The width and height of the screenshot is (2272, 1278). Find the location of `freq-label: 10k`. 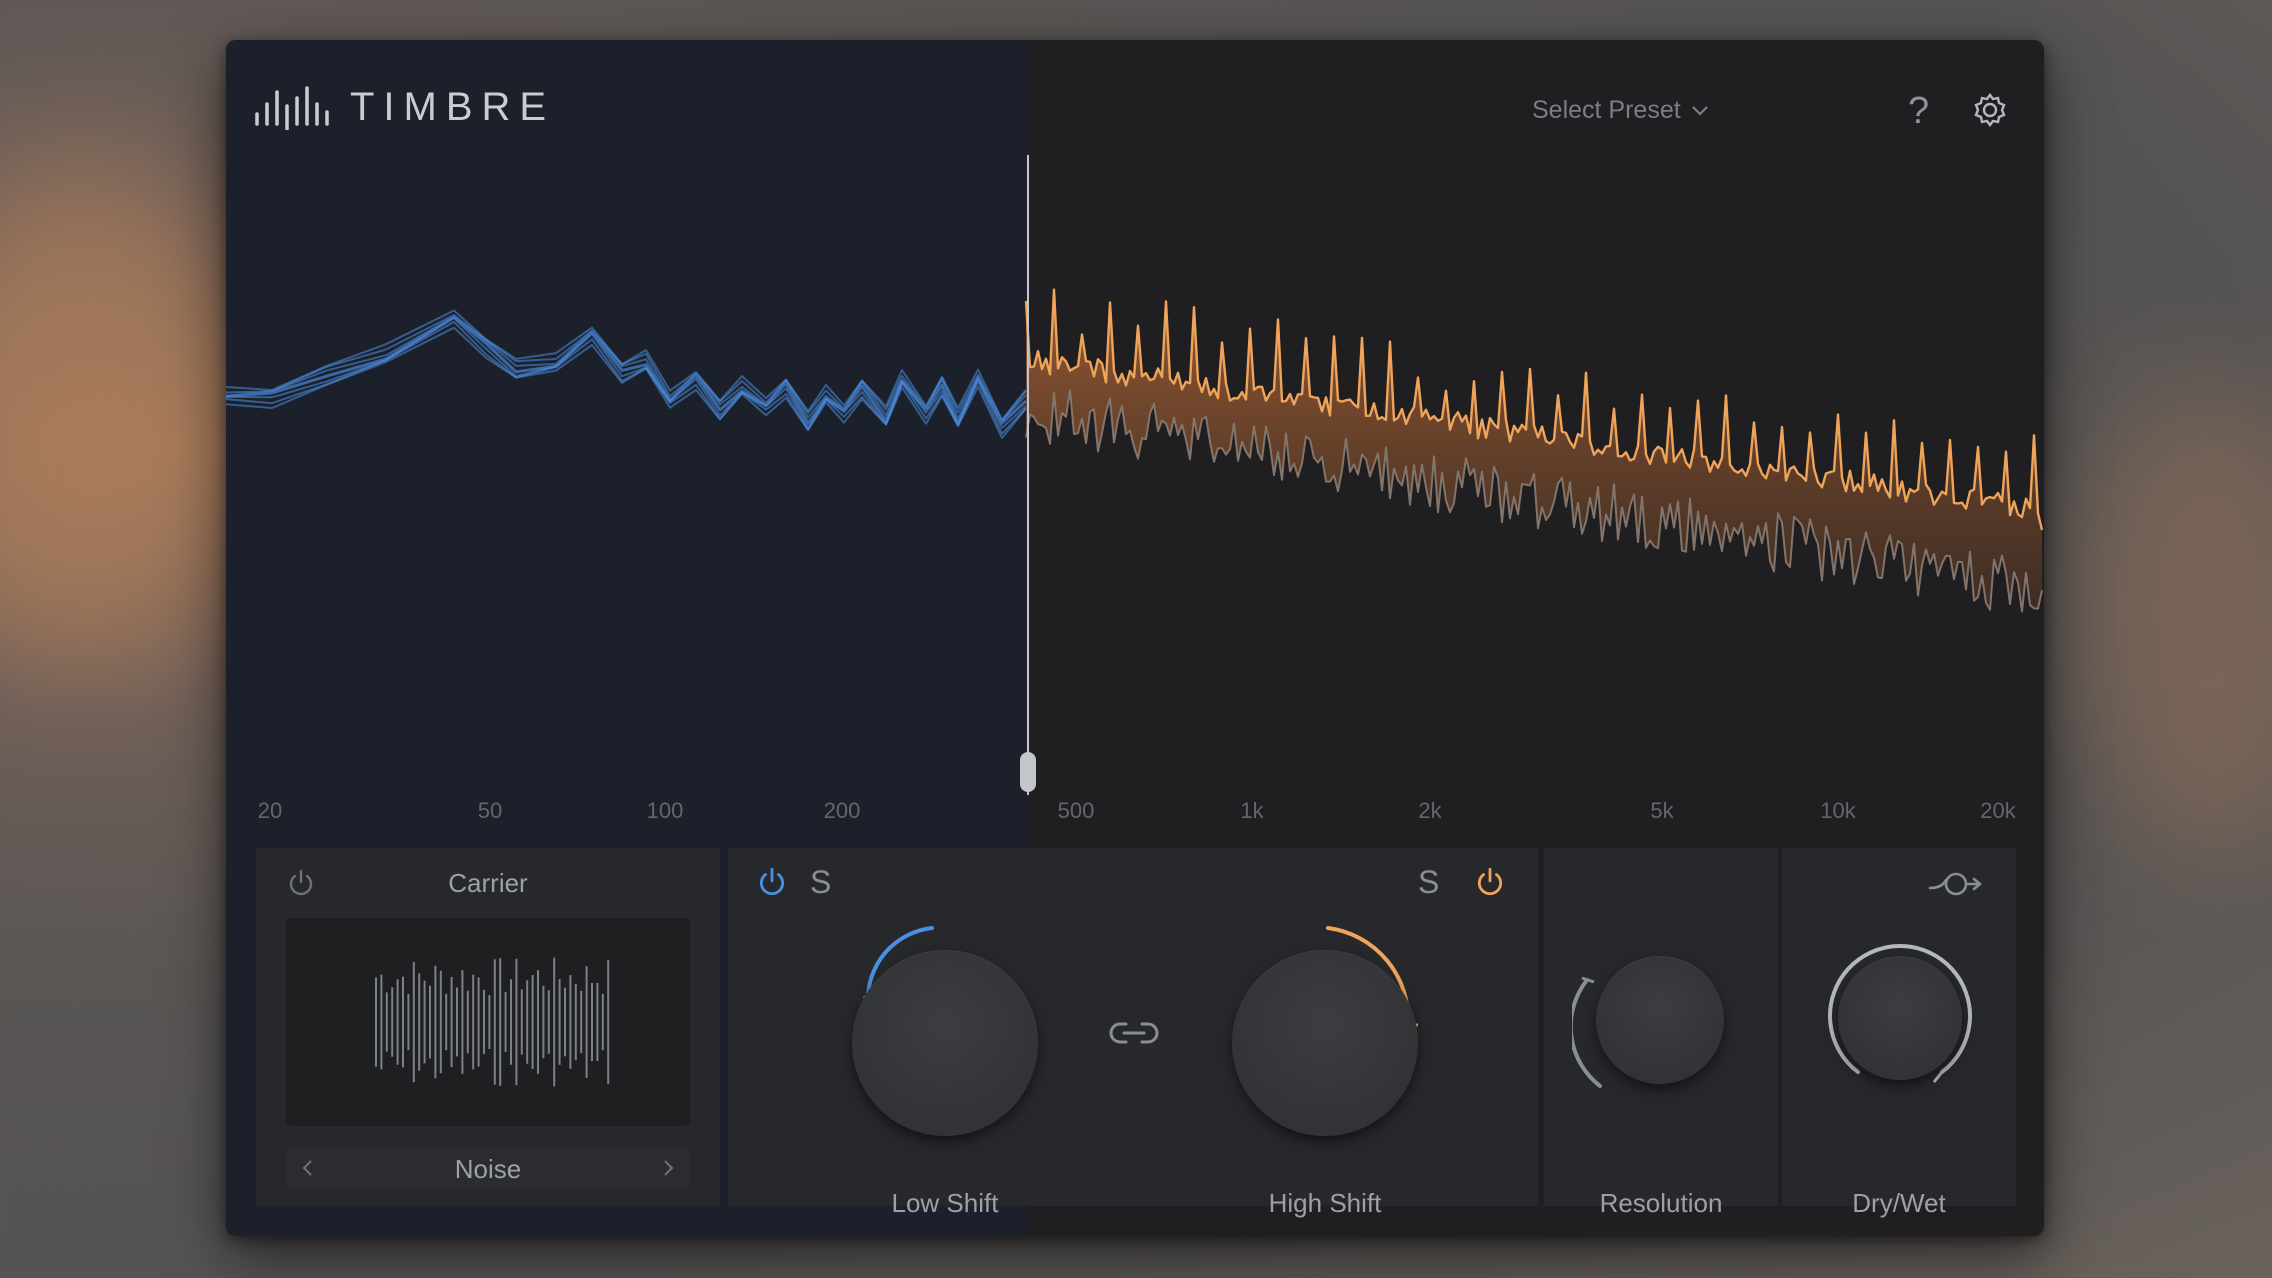

freq-label: 10k is located at coordinates (1838, 810).